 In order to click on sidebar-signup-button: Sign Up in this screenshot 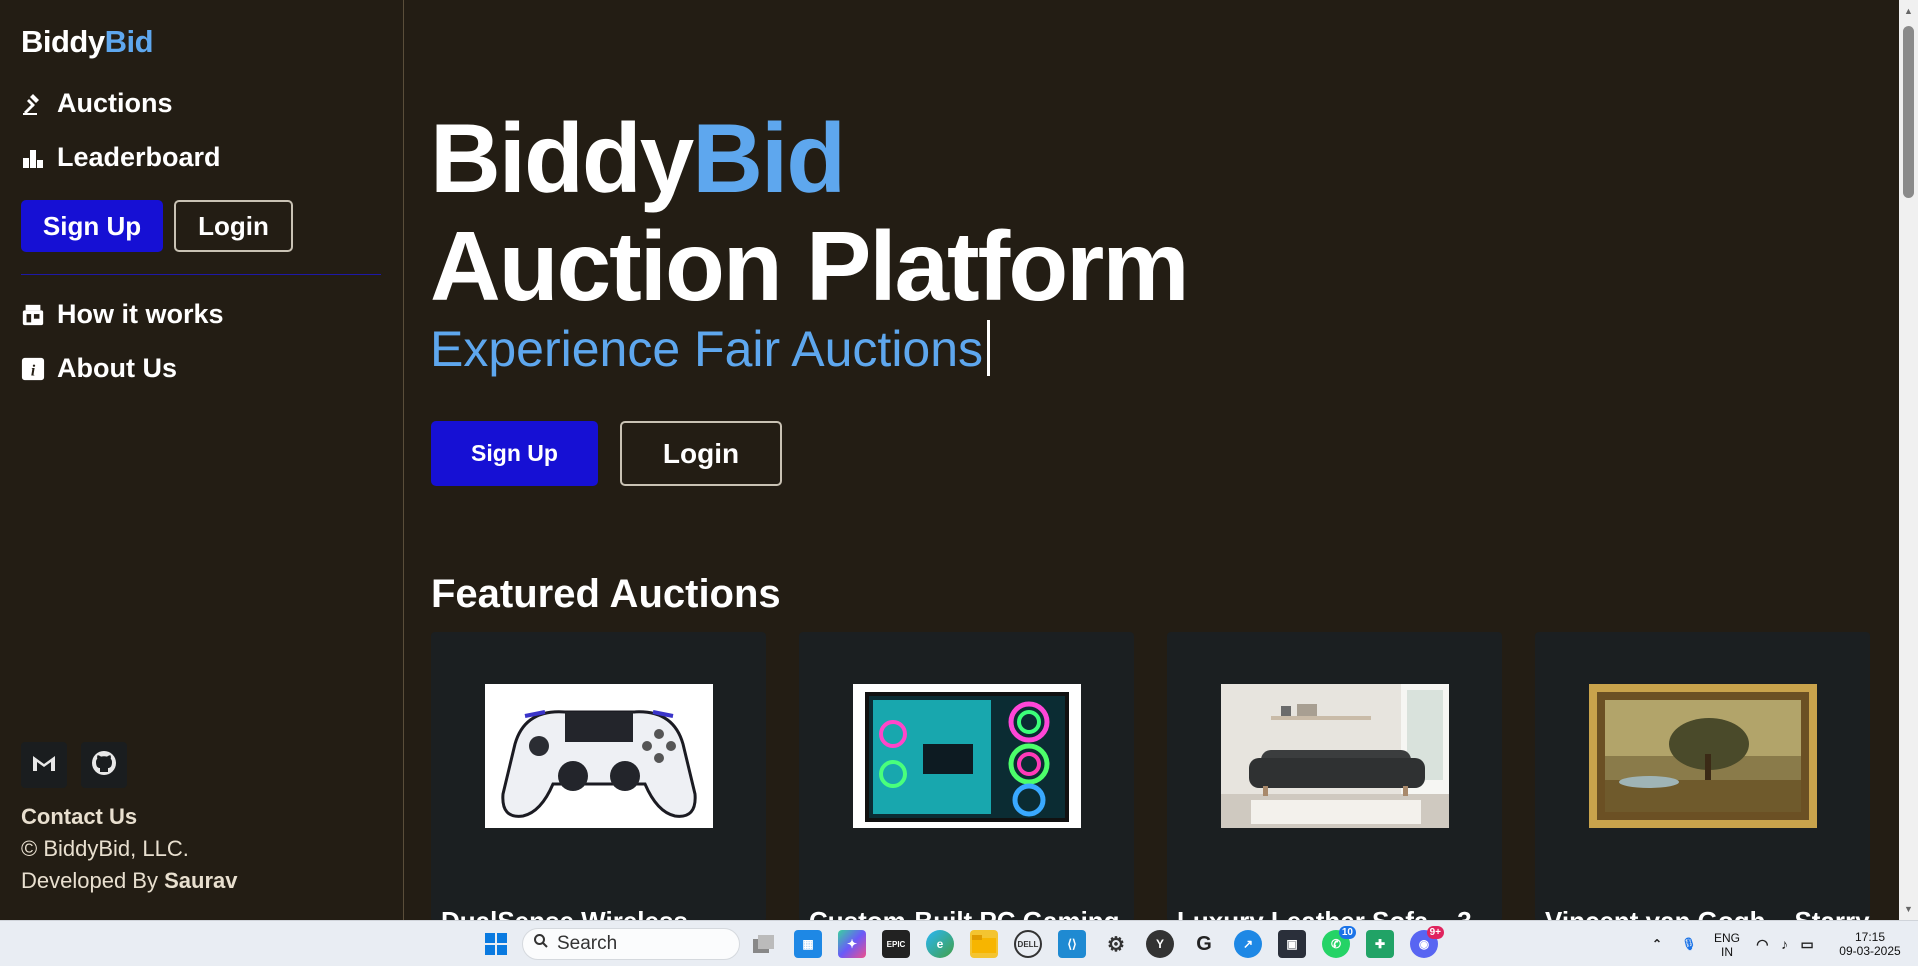, I will do `click(92, 226)`.